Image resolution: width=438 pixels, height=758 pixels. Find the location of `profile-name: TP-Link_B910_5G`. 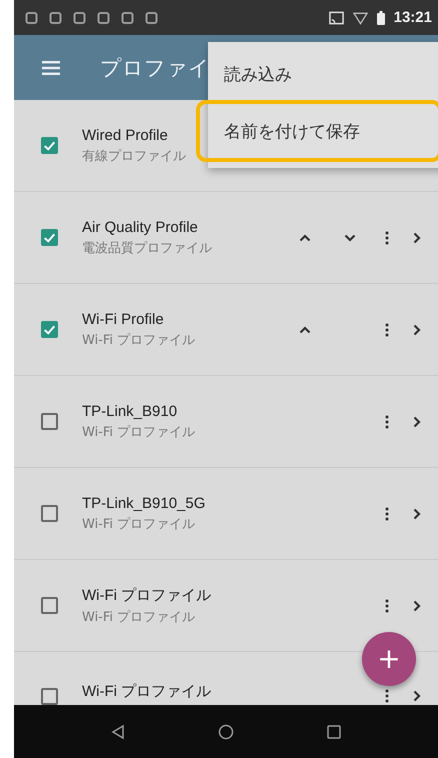

profile-name: TP-Link_B910_5G is located at coordinates (144, 503).